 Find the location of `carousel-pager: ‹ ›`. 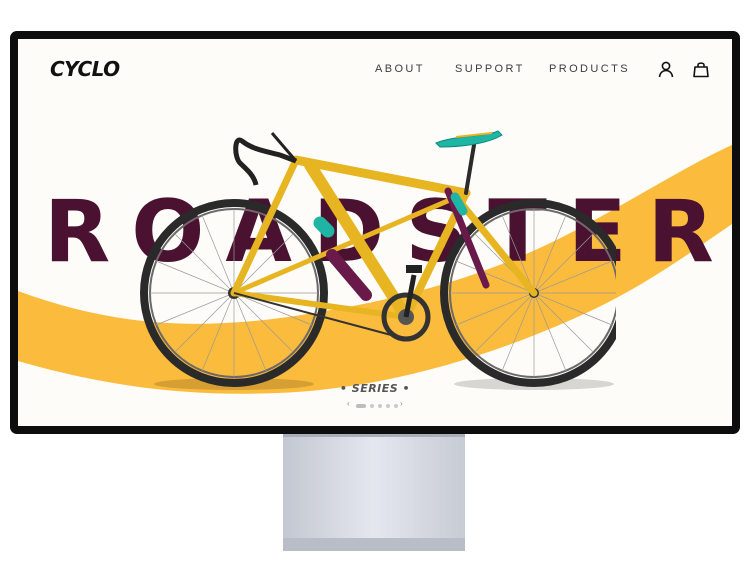

carousel-pager: ‹ › is located at coordinates (375, 405).